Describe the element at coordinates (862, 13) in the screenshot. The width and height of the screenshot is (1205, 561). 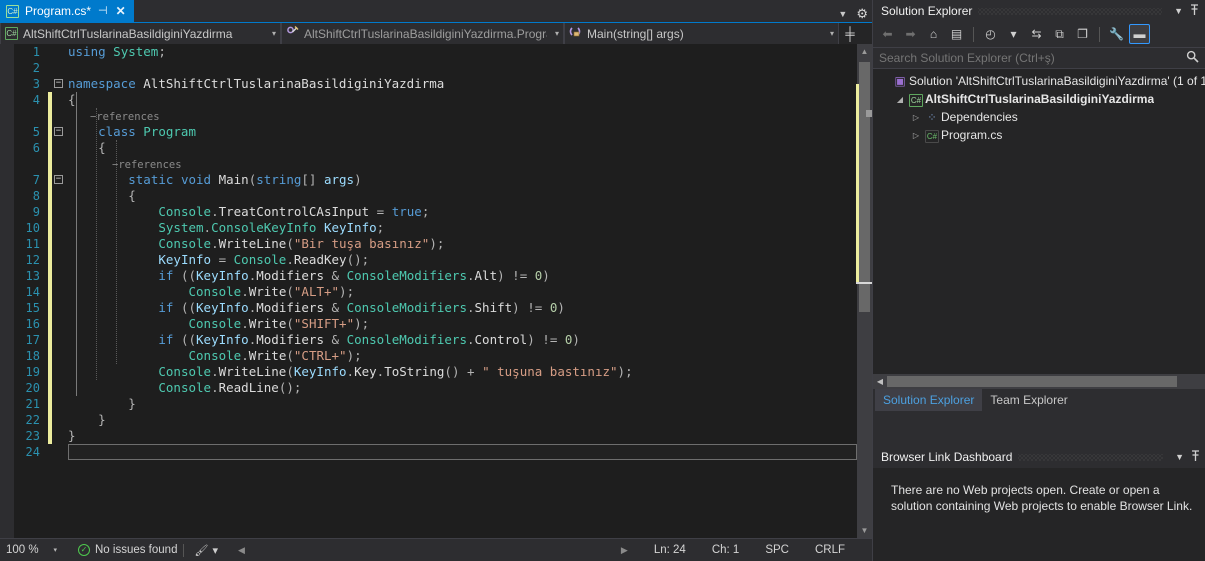
I see `gear-icon: ⚙` at that location.